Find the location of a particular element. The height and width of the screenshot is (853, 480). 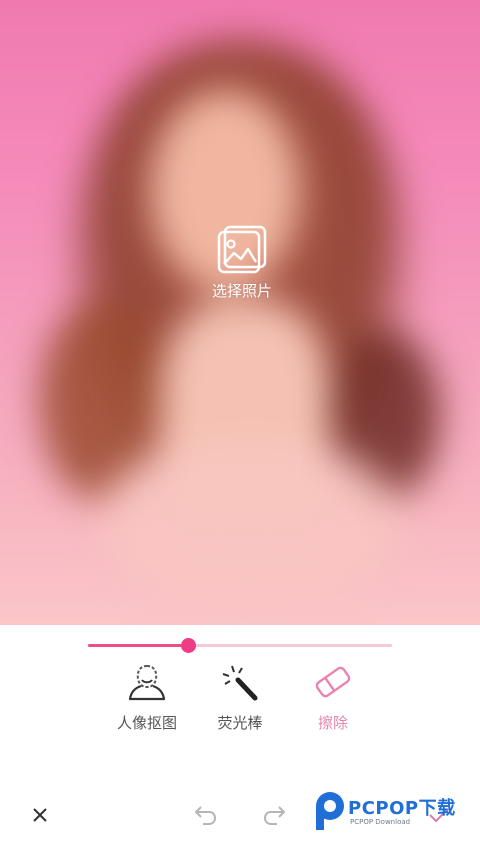

redo-icon is located at coordinates (274, 815).